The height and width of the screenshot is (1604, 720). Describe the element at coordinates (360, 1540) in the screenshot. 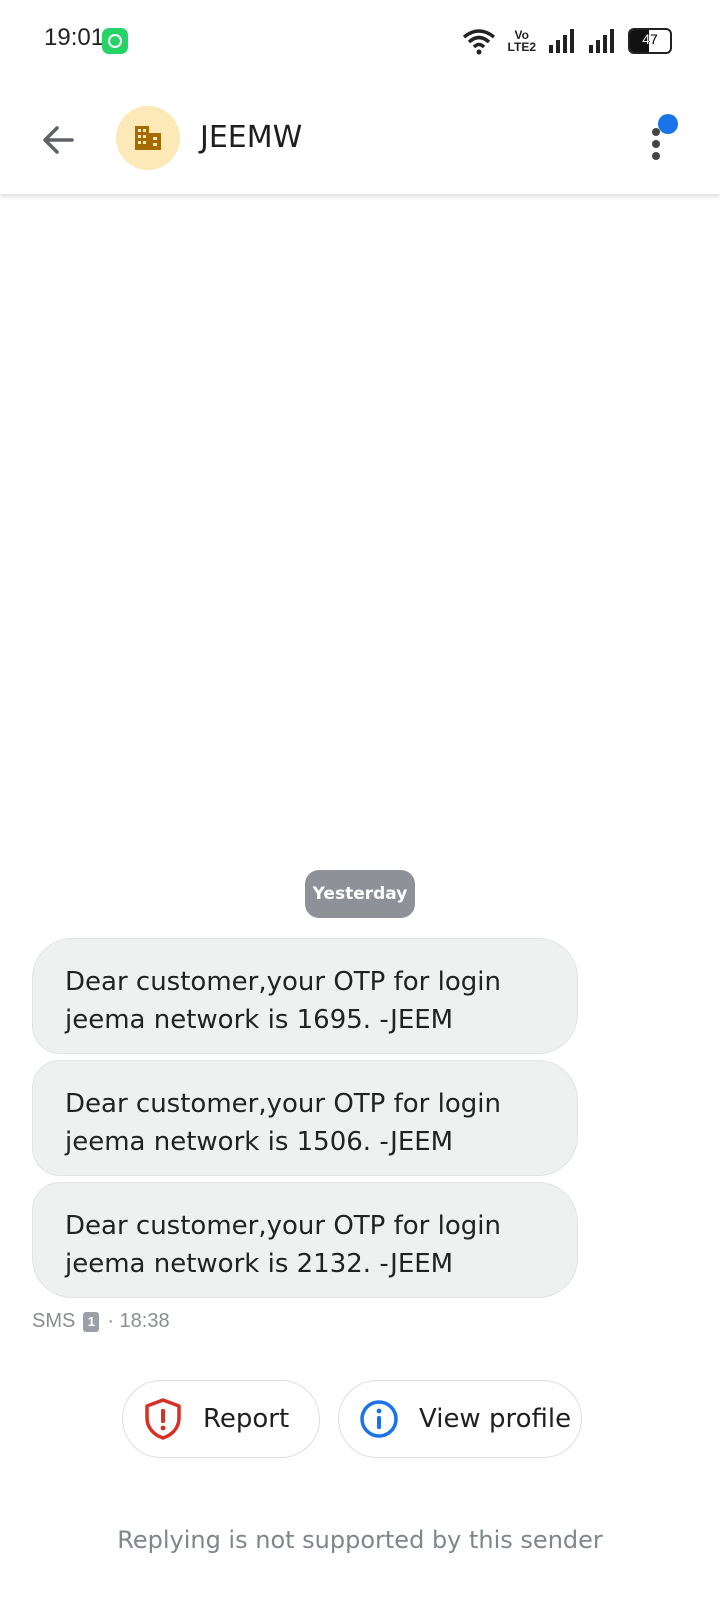

I see `reply-not-supported-note: Replying is not supported by this sender` at that location.